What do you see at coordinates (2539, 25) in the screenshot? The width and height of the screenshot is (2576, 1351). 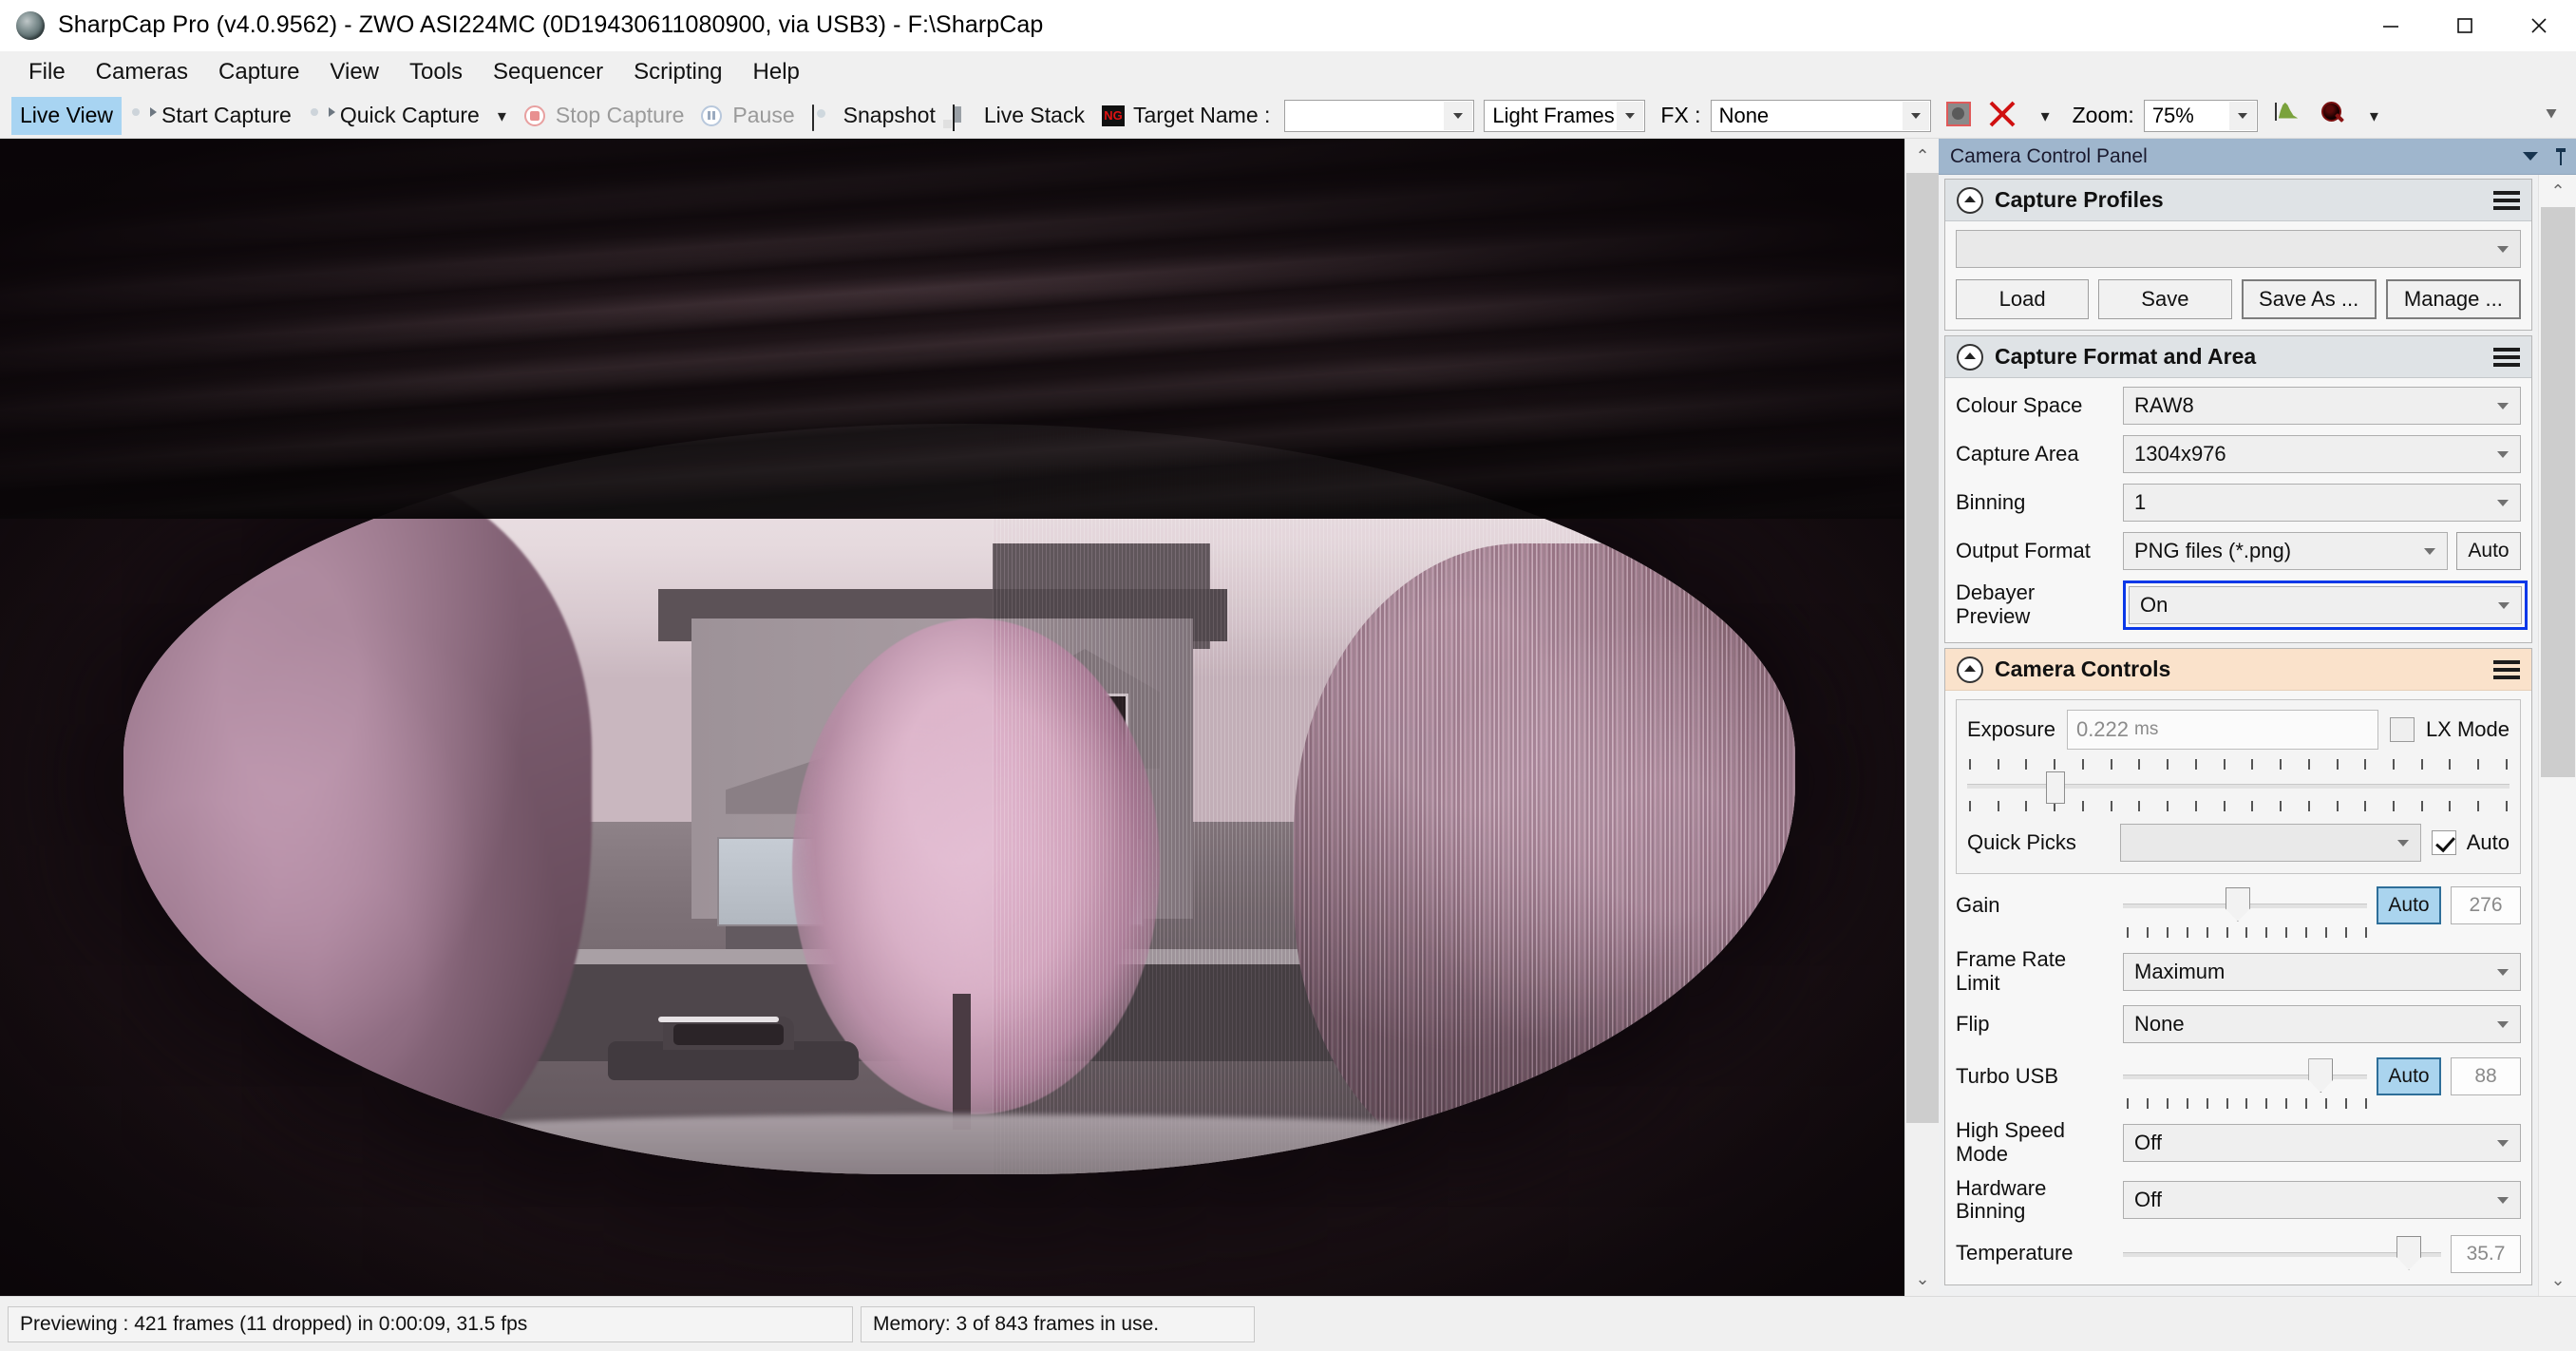 I see `close-button` at bounding box center [2539, 25].